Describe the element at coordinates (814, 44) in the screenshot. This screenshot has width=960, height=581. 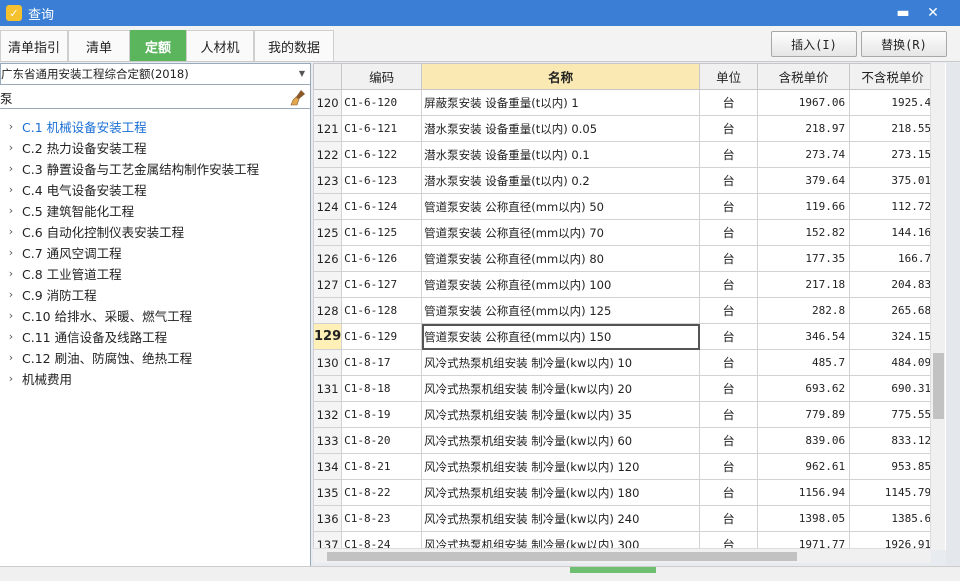
I see `insert-button: 插入(I)` at that location.